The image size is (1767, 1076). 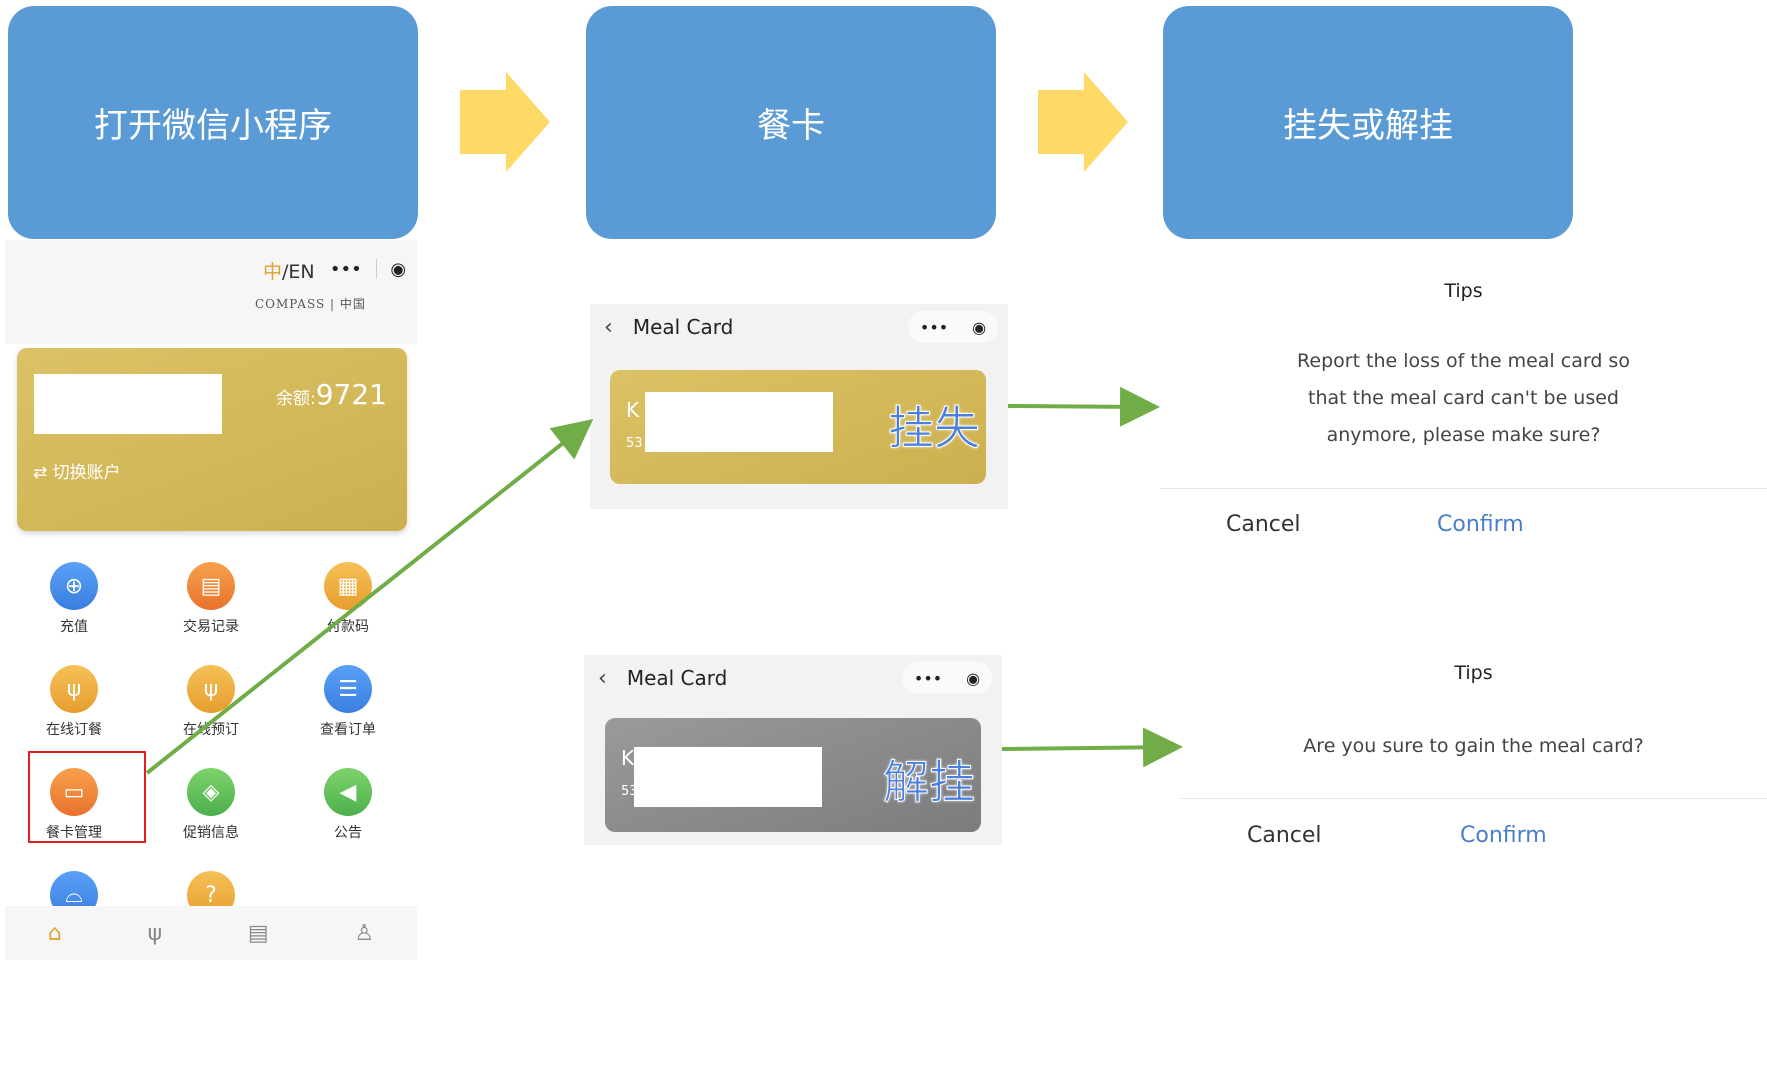 I want to click on grid-item-promotions: ◈ 促销信息, so click(x=211, y=805).